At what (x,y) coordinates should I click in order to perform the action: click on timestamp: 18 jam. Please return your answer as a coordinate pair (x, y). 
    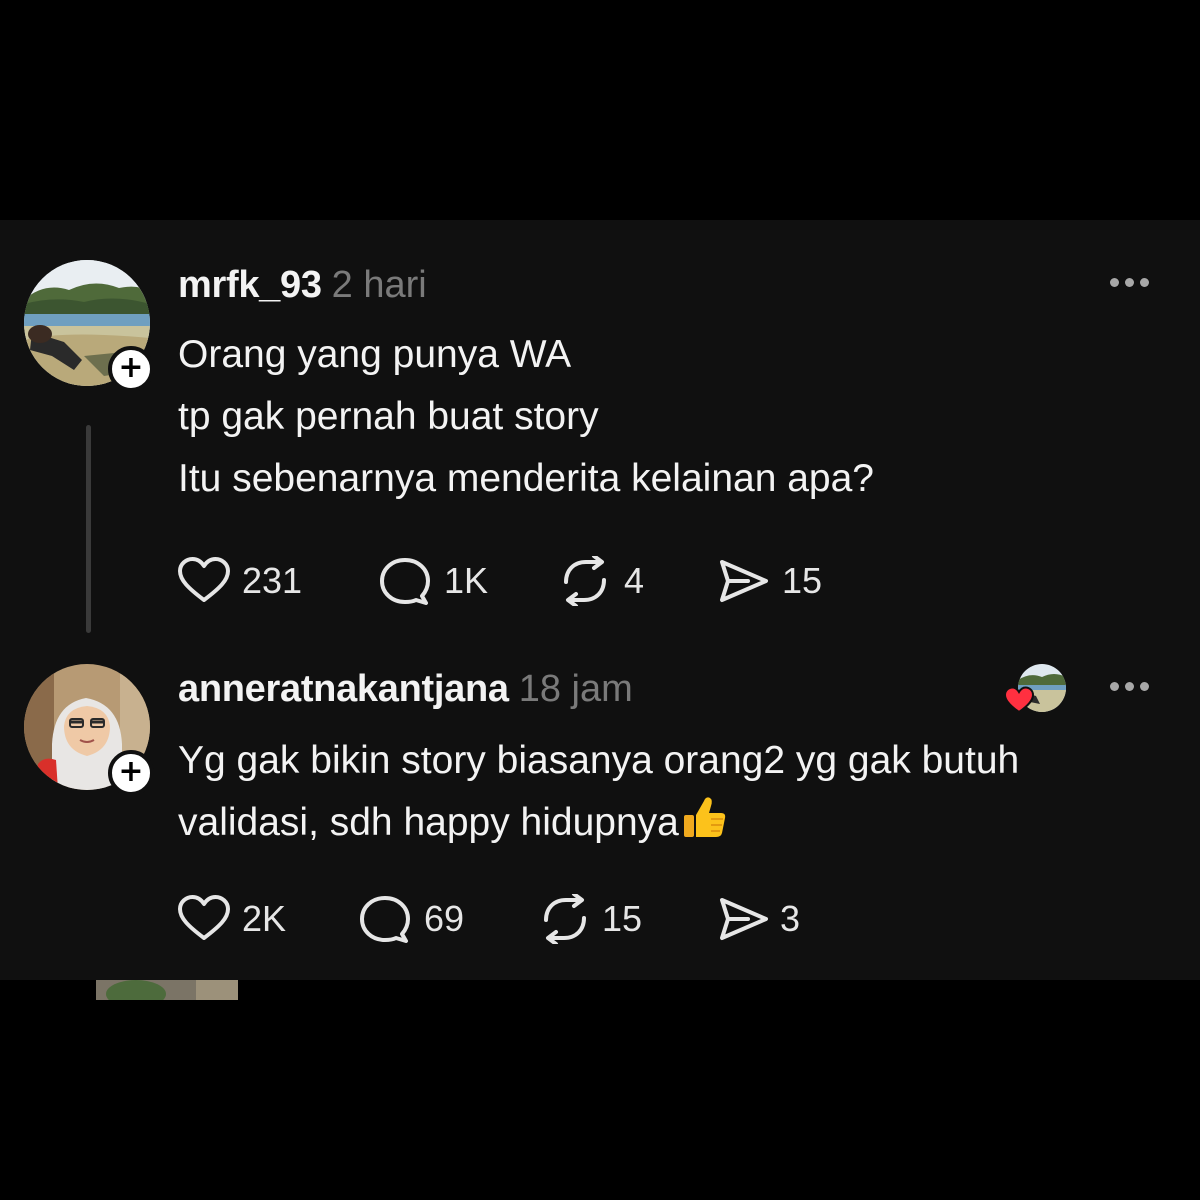
    Looking at the image, I should click on (575, 689).